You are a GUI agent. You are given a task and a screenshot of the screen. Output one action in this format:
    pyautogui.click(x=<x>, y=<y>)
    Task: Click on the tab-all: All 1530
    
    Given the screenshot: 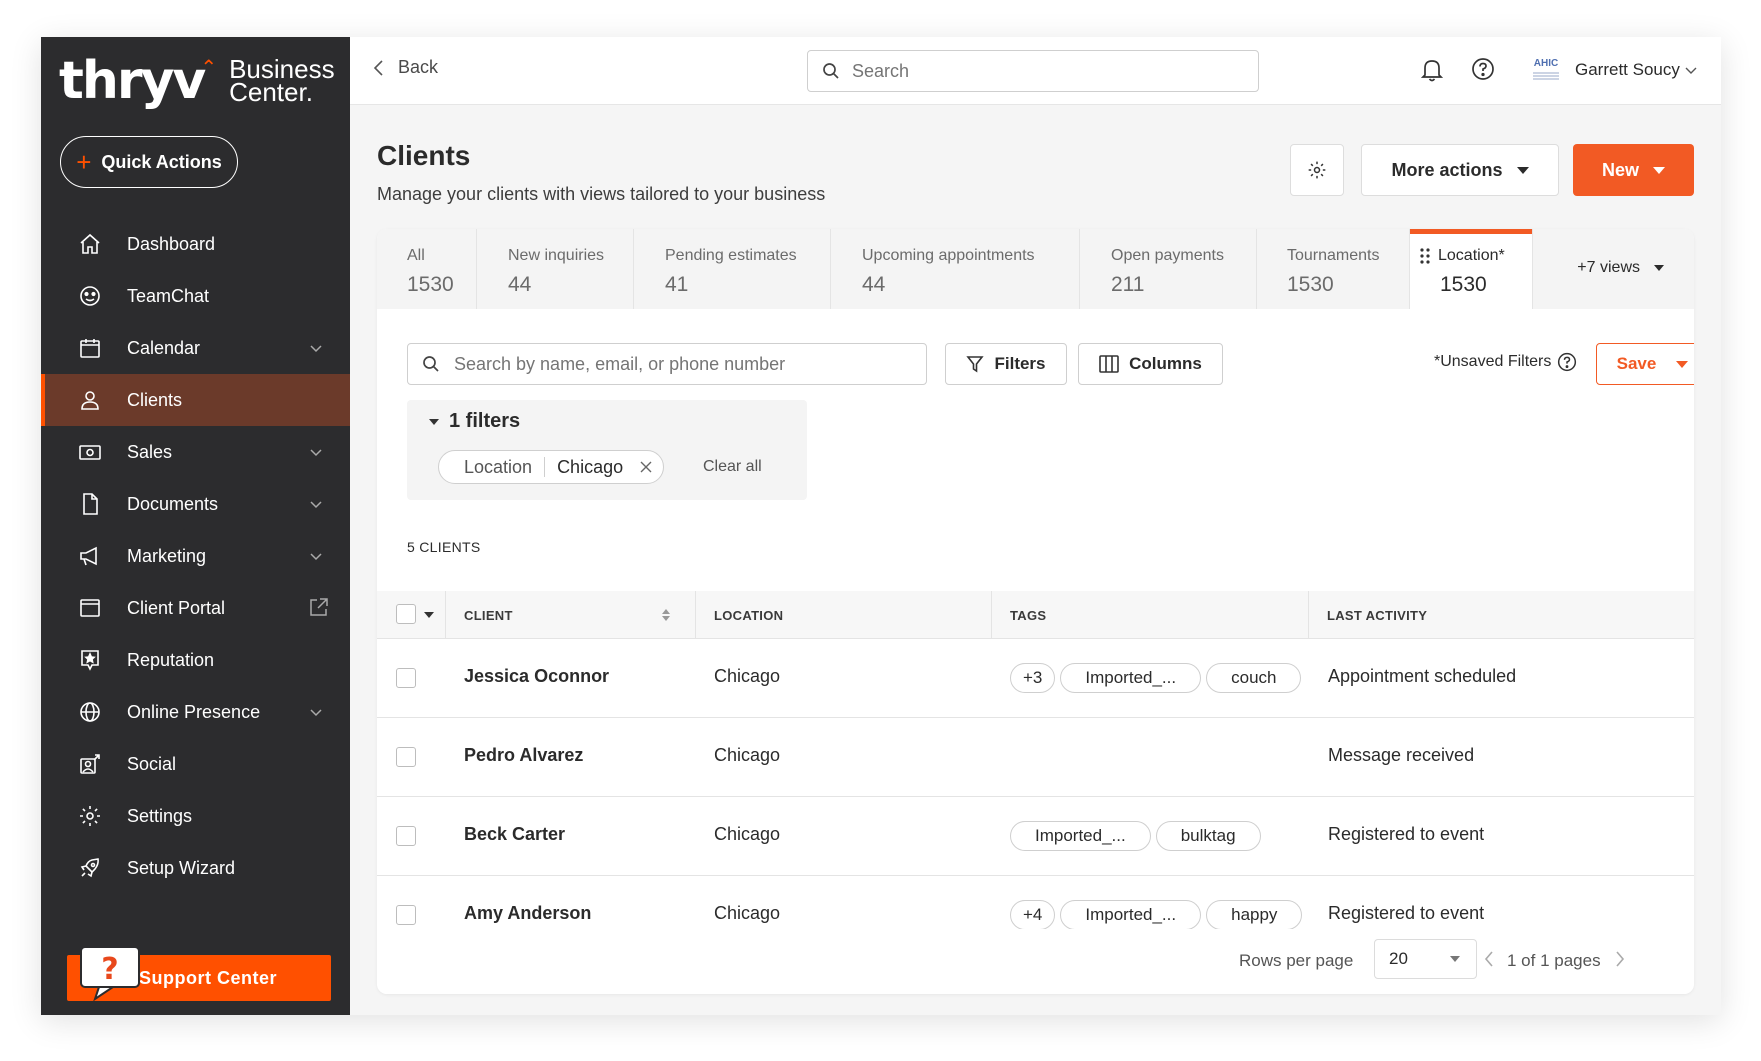 What is the action you would take?
    pyautogui.click(x=427, y=269)
    